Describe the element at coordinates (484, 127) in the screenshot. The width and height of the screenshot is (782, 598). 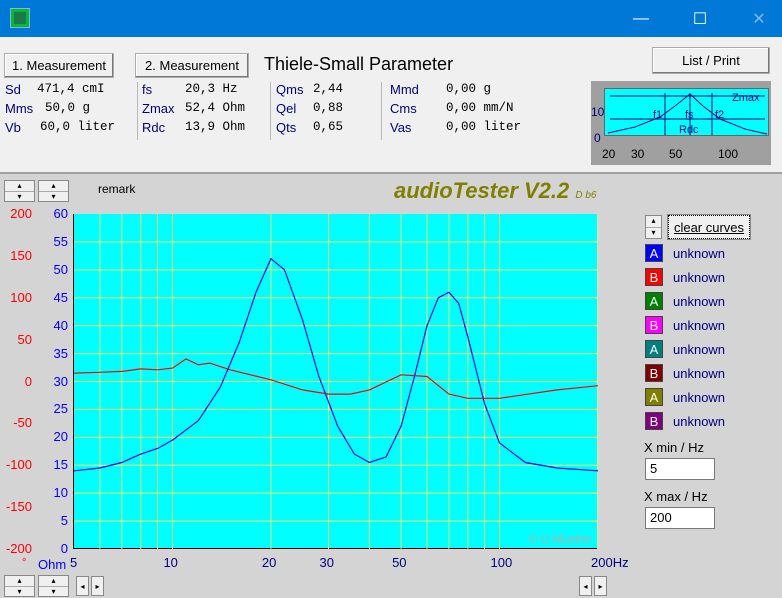
I see `param-value: 0,00 liter` at that location.